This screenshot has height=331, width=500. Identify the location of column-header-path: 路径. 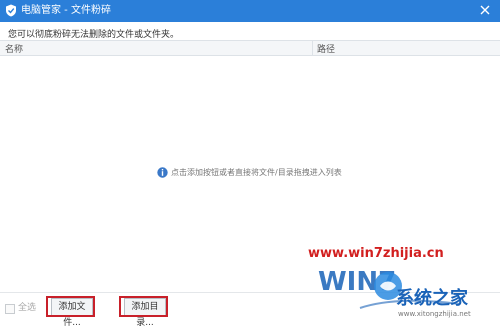
(326, 48).